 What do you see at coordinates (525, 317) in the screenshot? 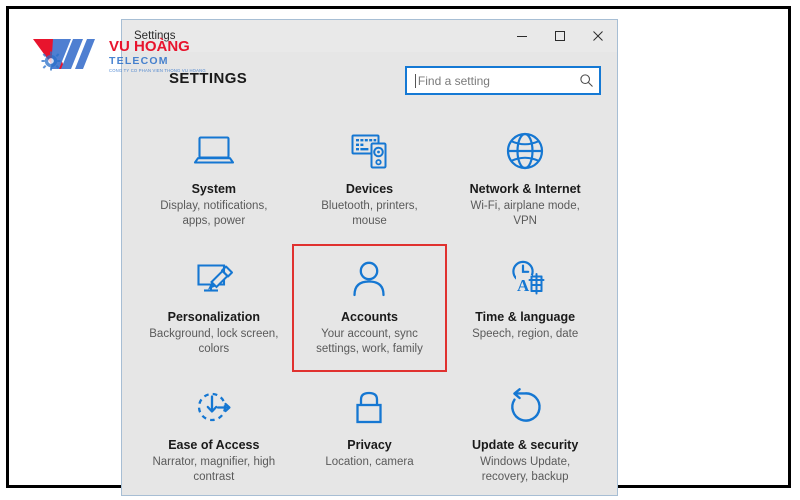
I see `tile-title: Time & language` at bounding box center [525, 317].